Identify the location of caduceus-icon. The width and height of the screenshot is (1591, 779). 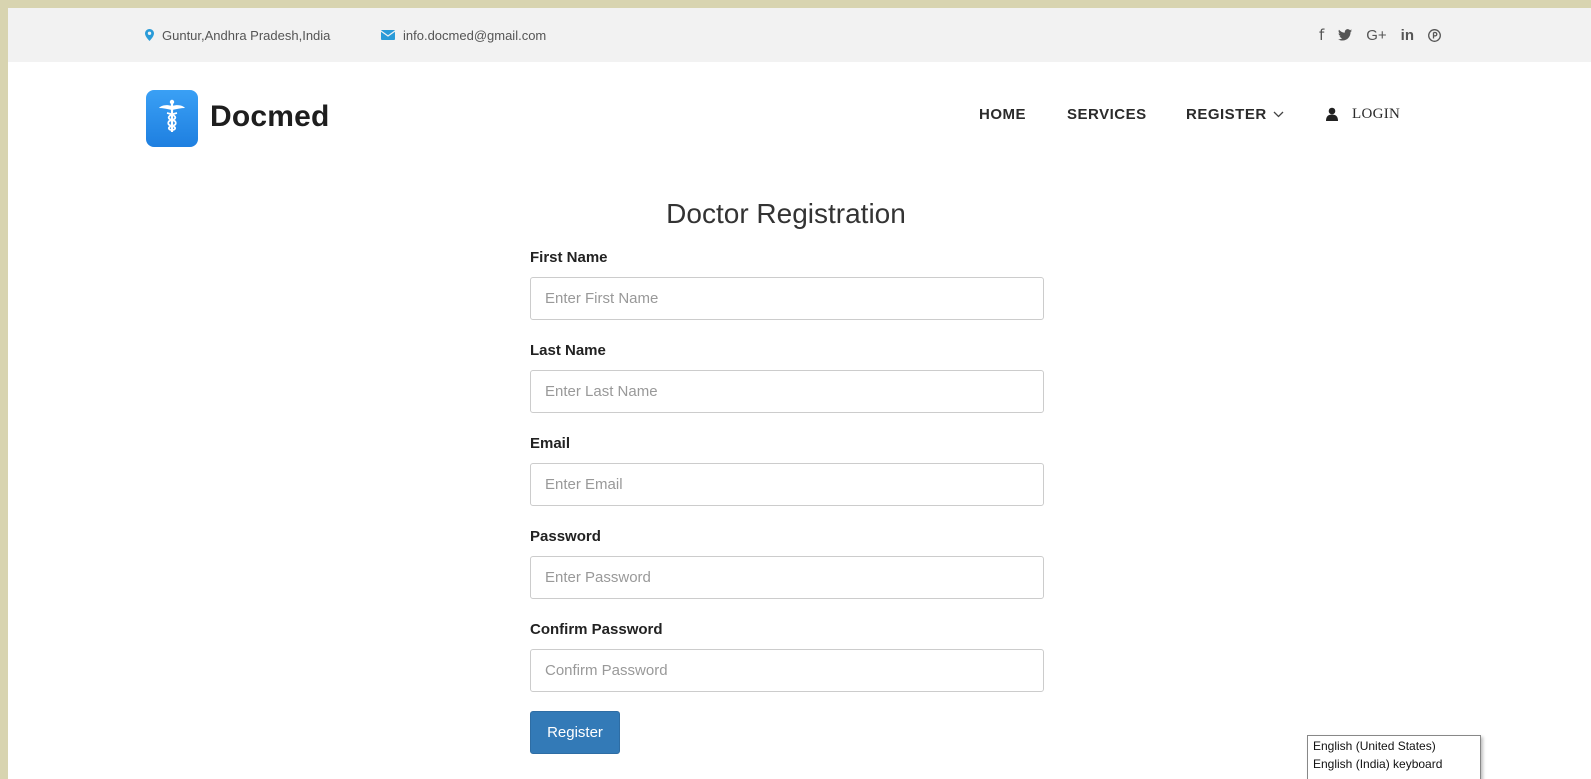
(172, 118).